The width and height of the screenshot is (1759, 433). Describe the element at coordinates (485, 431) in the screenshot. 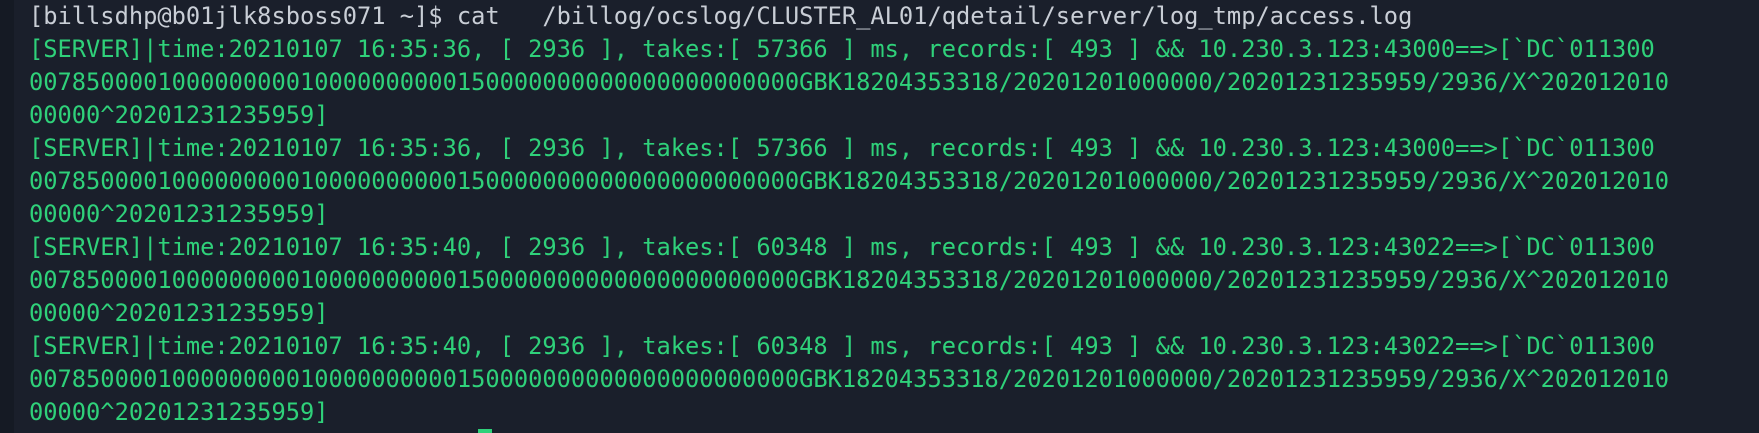

I see `text-cursor` at that location.